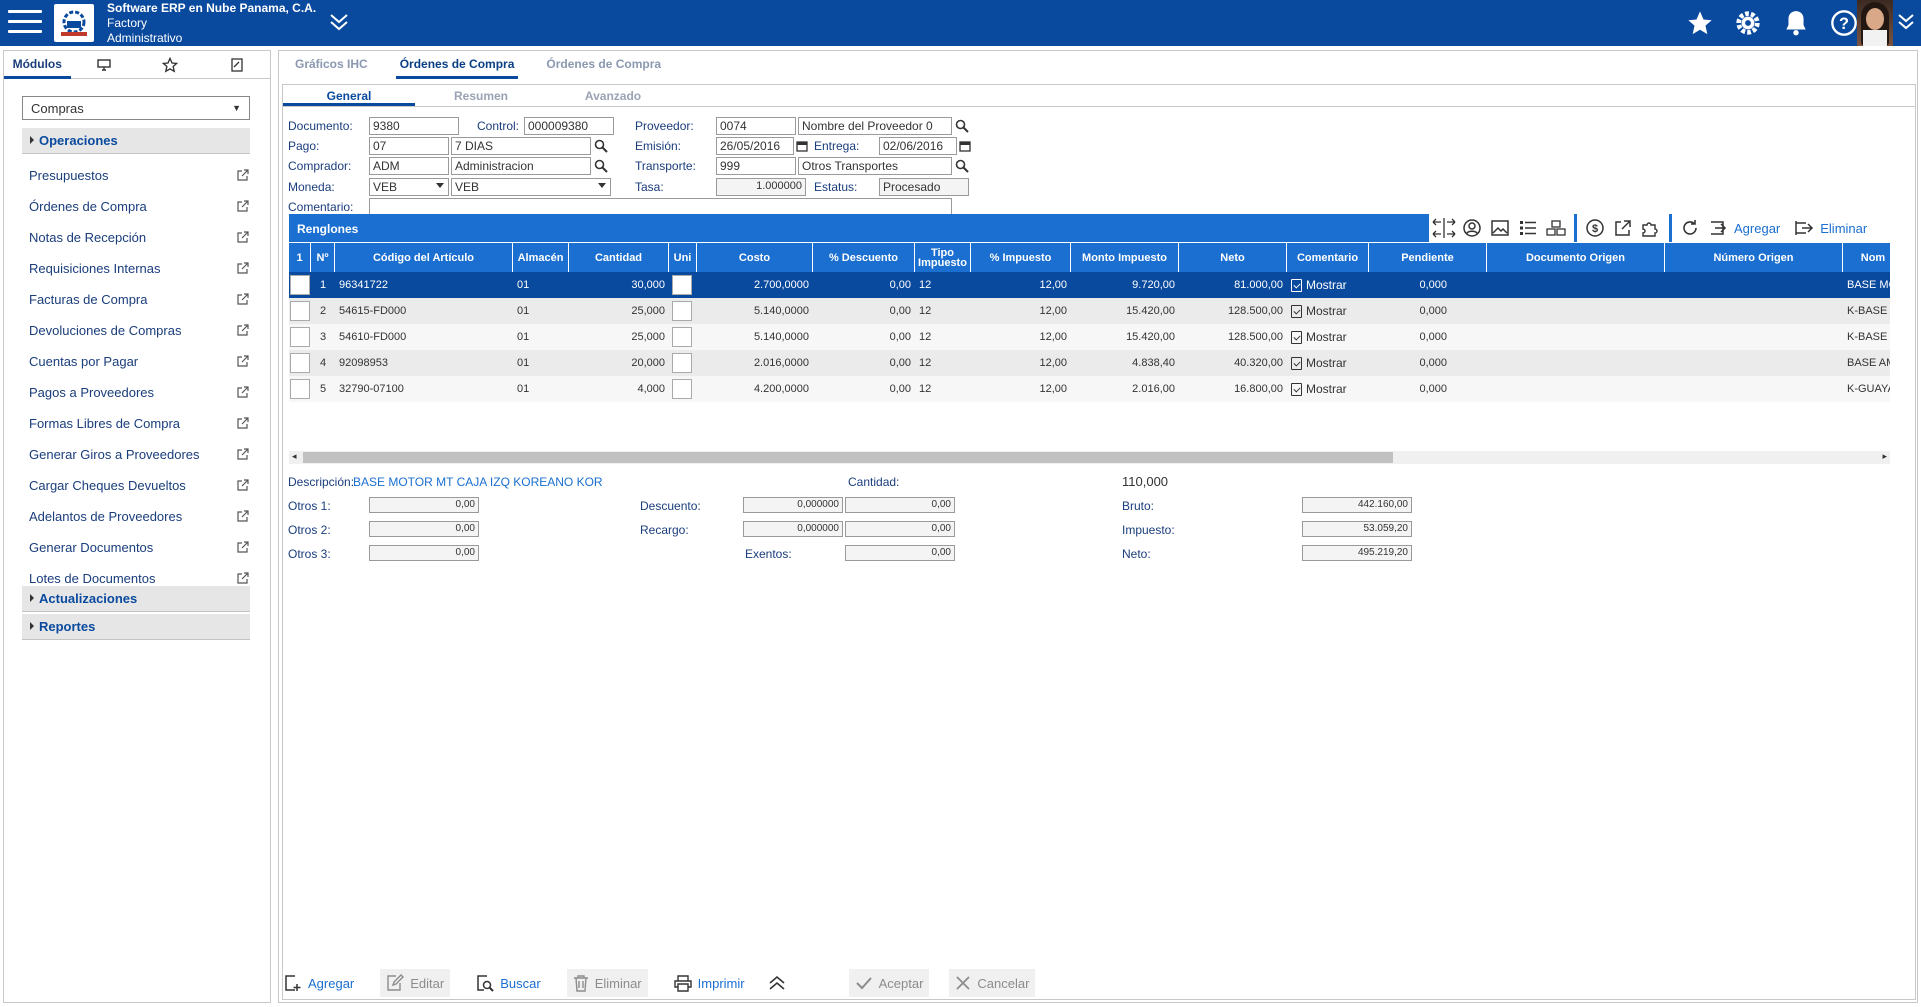 This screenshot has height=1007, width=1921. What do you see at coordinates (1757, 228) in the screenshot?
I see `grid-add-button: Agregar` at bounding box center [1757, 228].